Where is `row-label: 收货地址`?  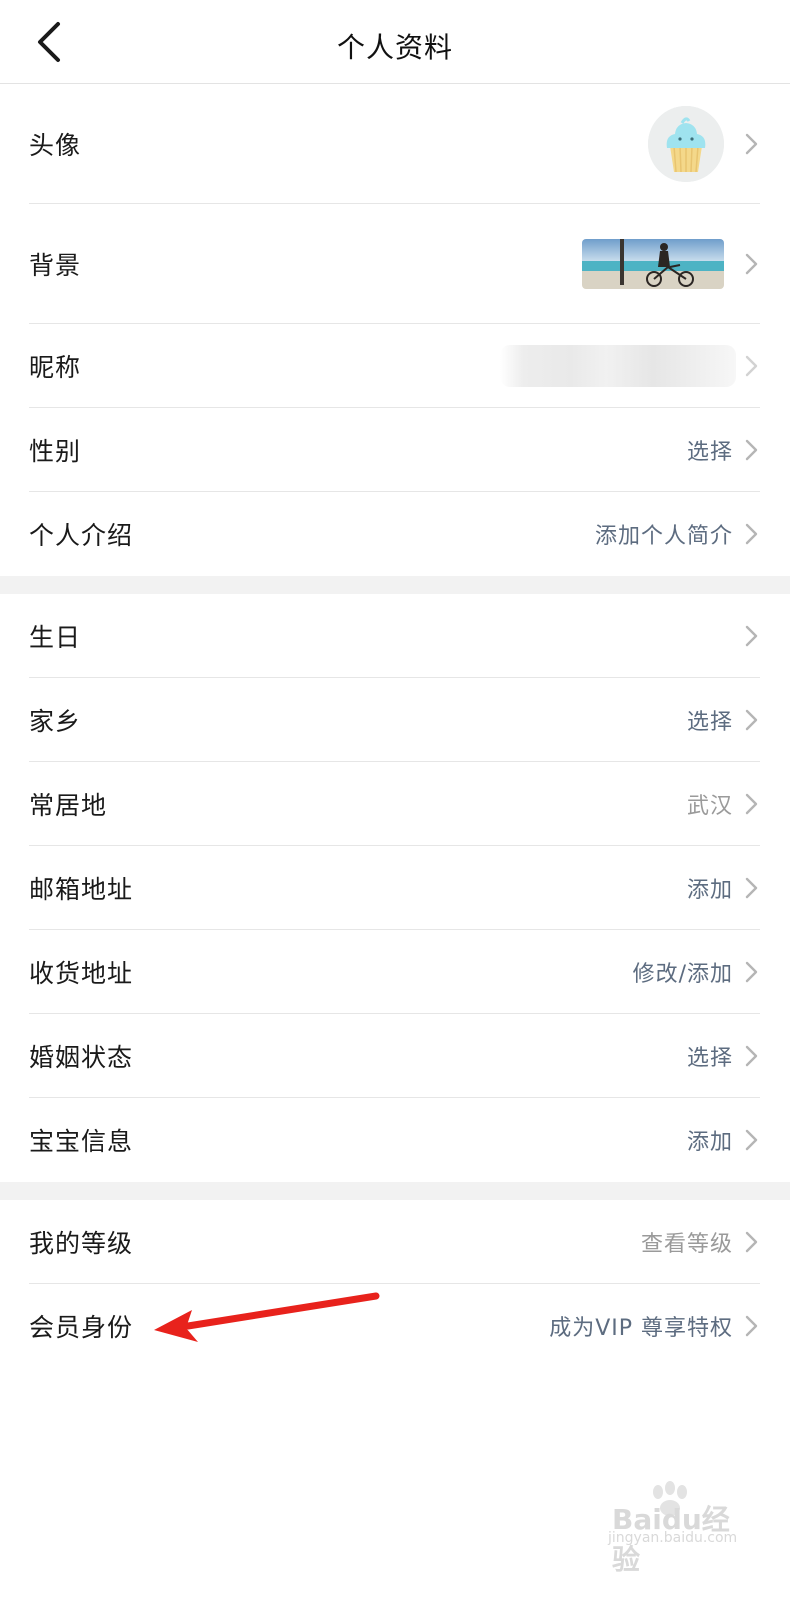 row-label: 收货地址 is located at coordinates (81, 973).